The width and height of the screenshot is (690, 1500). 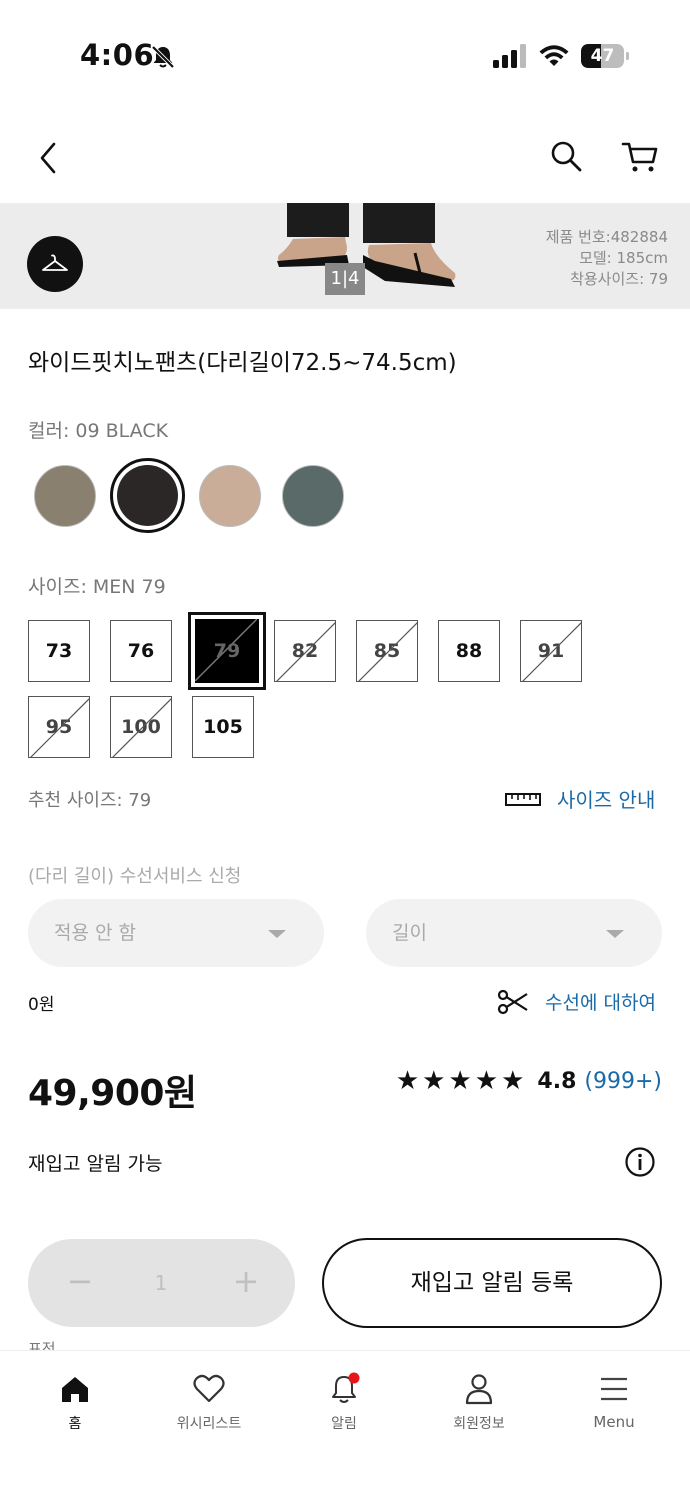 What do you see at coordinates (492, 1283) in the screenshot?
I see `restock-notify-button: 재입고 알림 등록` at bounding box center [492, 1283].